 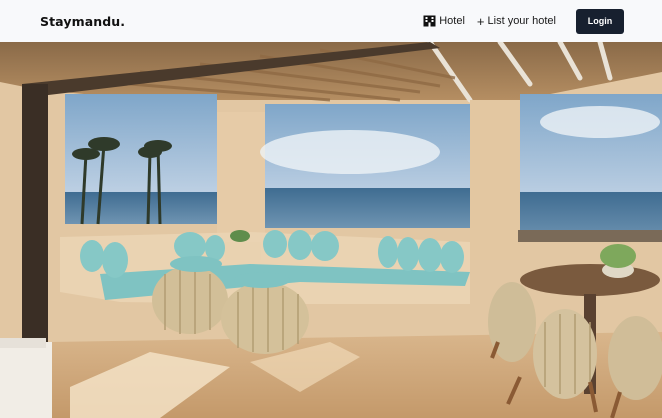 I want to click on list-hotel-label: List your hotel, so click(x=521, y=21).